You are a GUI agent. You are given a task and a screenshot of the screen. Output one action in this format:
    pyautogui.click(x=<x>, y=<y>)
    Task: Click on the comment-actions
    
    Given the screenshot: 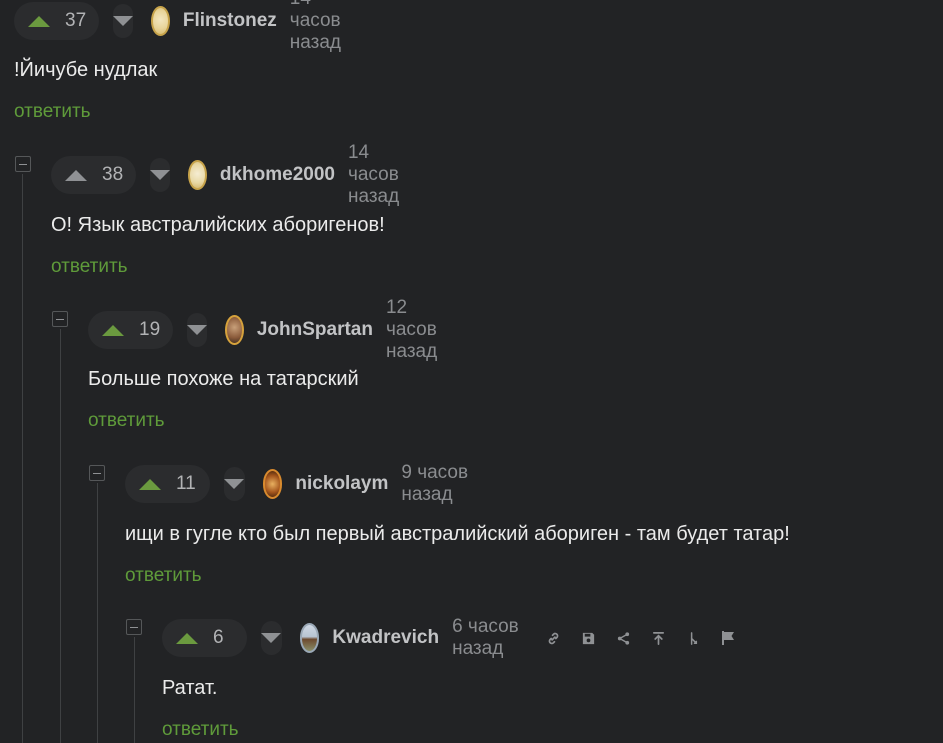 What is the action you would take?
    pyautogui.click(x=650, y=638)
    